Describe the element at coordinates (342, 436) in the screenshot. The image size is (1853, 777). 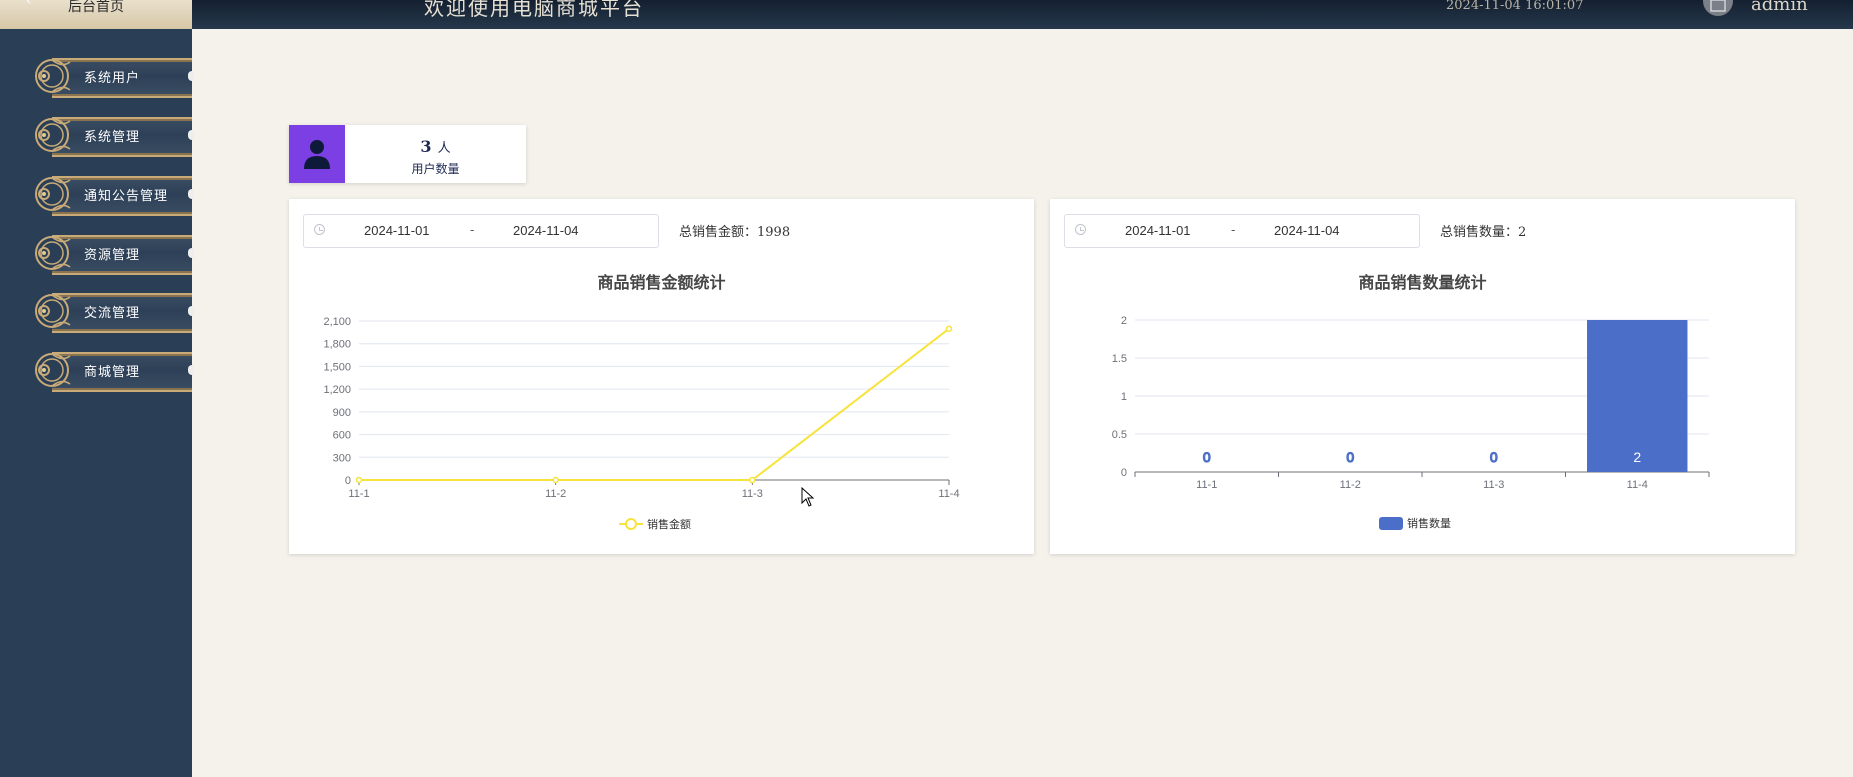
I see `y-tick-label: 600` at that location.